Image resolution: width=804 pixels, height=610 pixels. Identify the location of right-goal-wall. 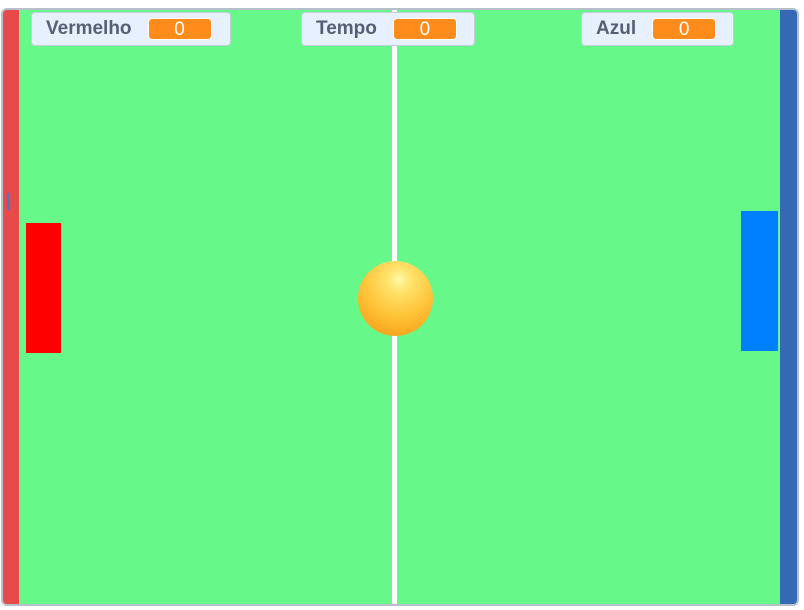
(788, 307).